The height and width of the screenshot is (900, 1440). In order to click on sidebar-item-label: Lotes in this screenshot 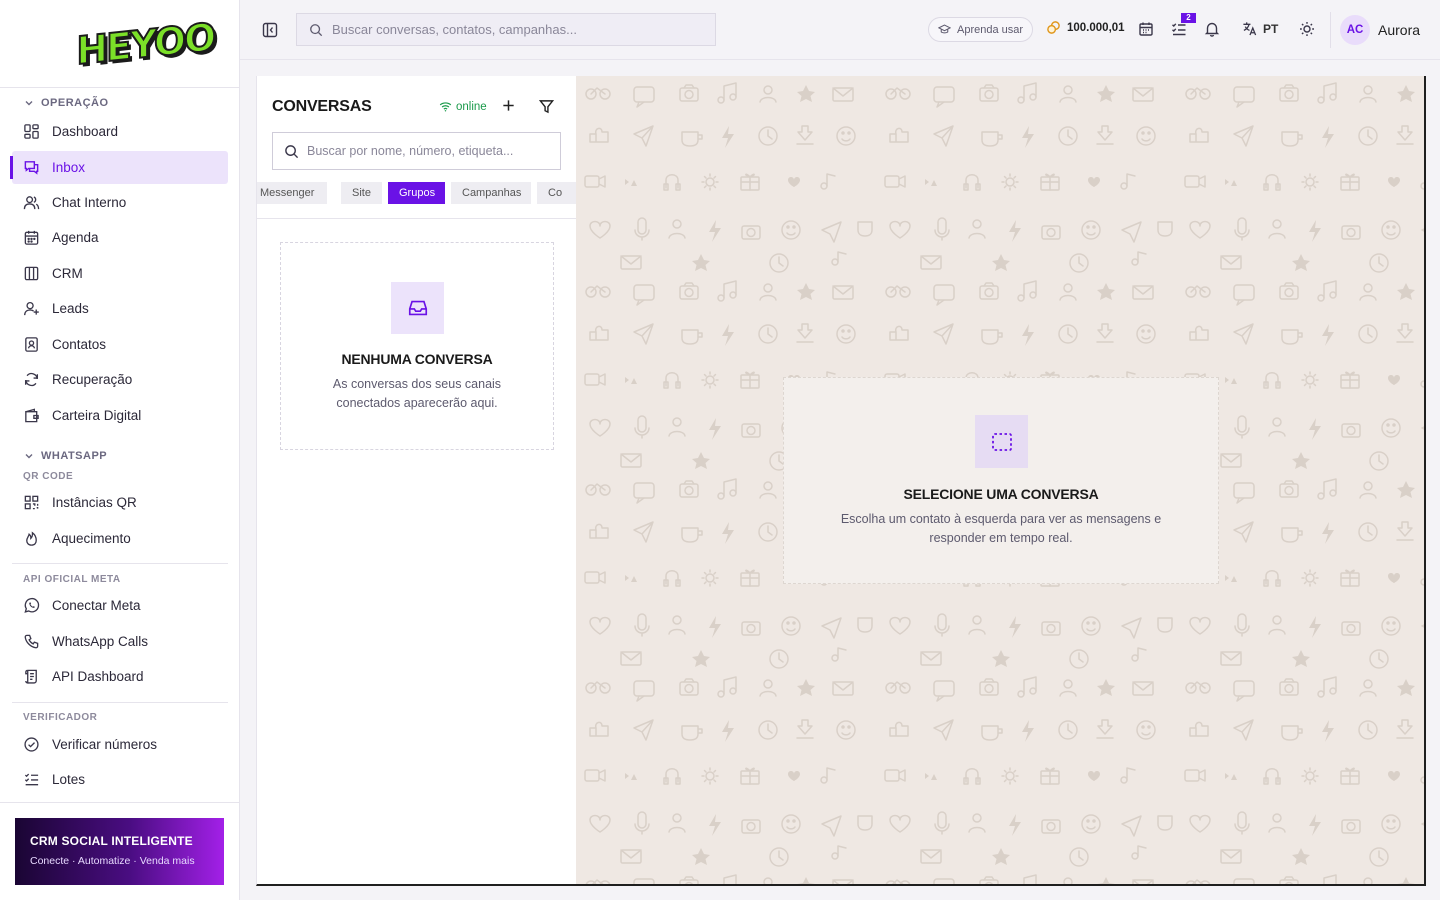, I will do `click(69, 780)`.